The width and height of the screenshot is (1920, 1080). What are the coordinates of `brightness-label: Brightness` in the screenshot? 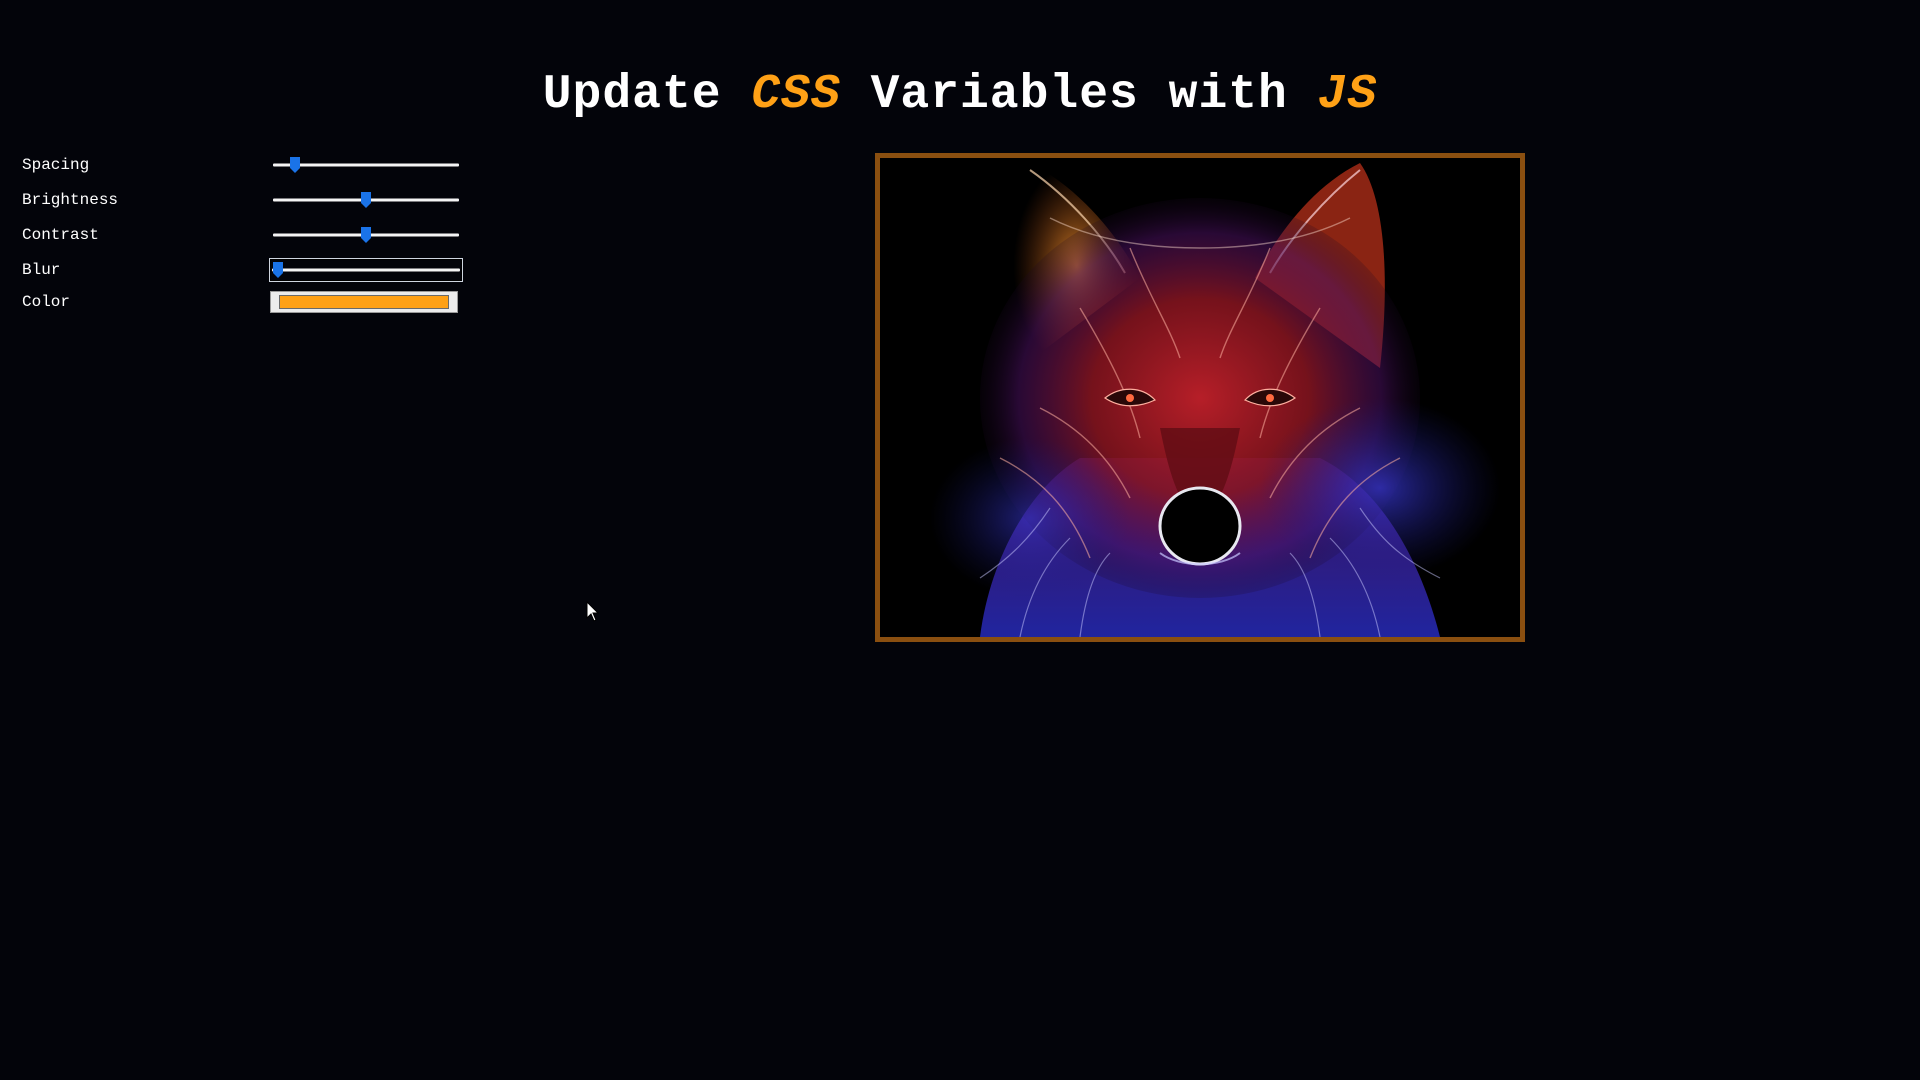 It's located at (70, 200).